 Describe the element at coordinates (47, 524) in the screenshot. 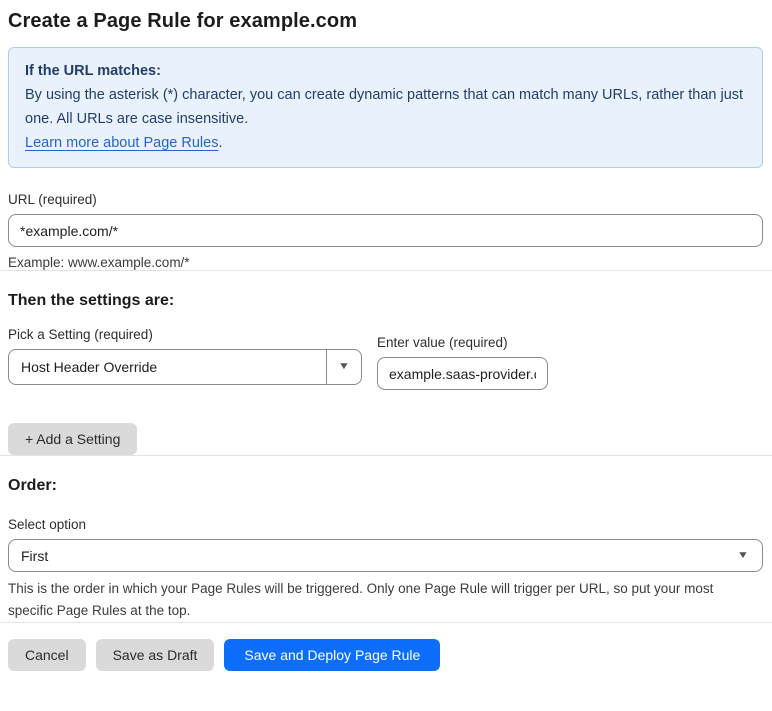

I see `order-select-label: Select option` at that location.